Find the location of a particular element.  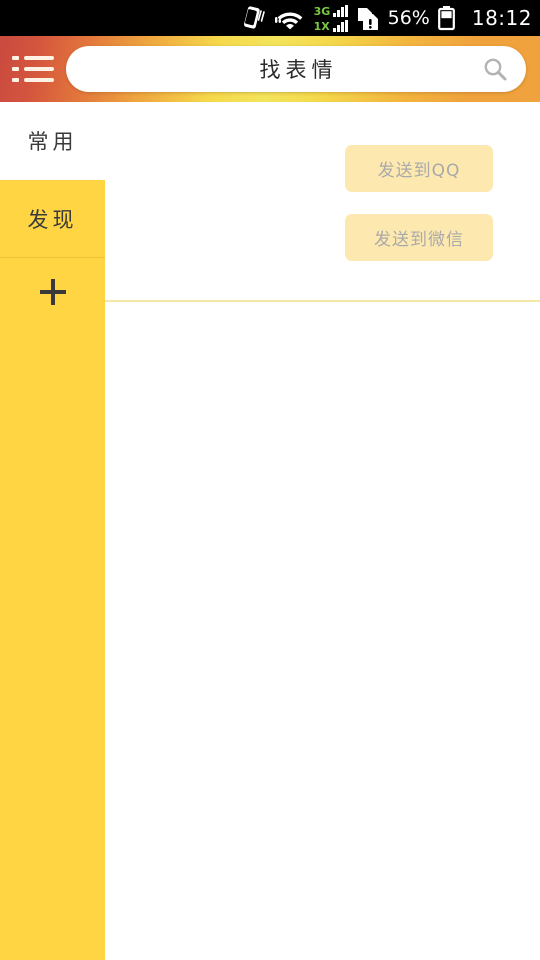

send-to-qq-label: 发送到QQ is located at coordinates (419, 171).